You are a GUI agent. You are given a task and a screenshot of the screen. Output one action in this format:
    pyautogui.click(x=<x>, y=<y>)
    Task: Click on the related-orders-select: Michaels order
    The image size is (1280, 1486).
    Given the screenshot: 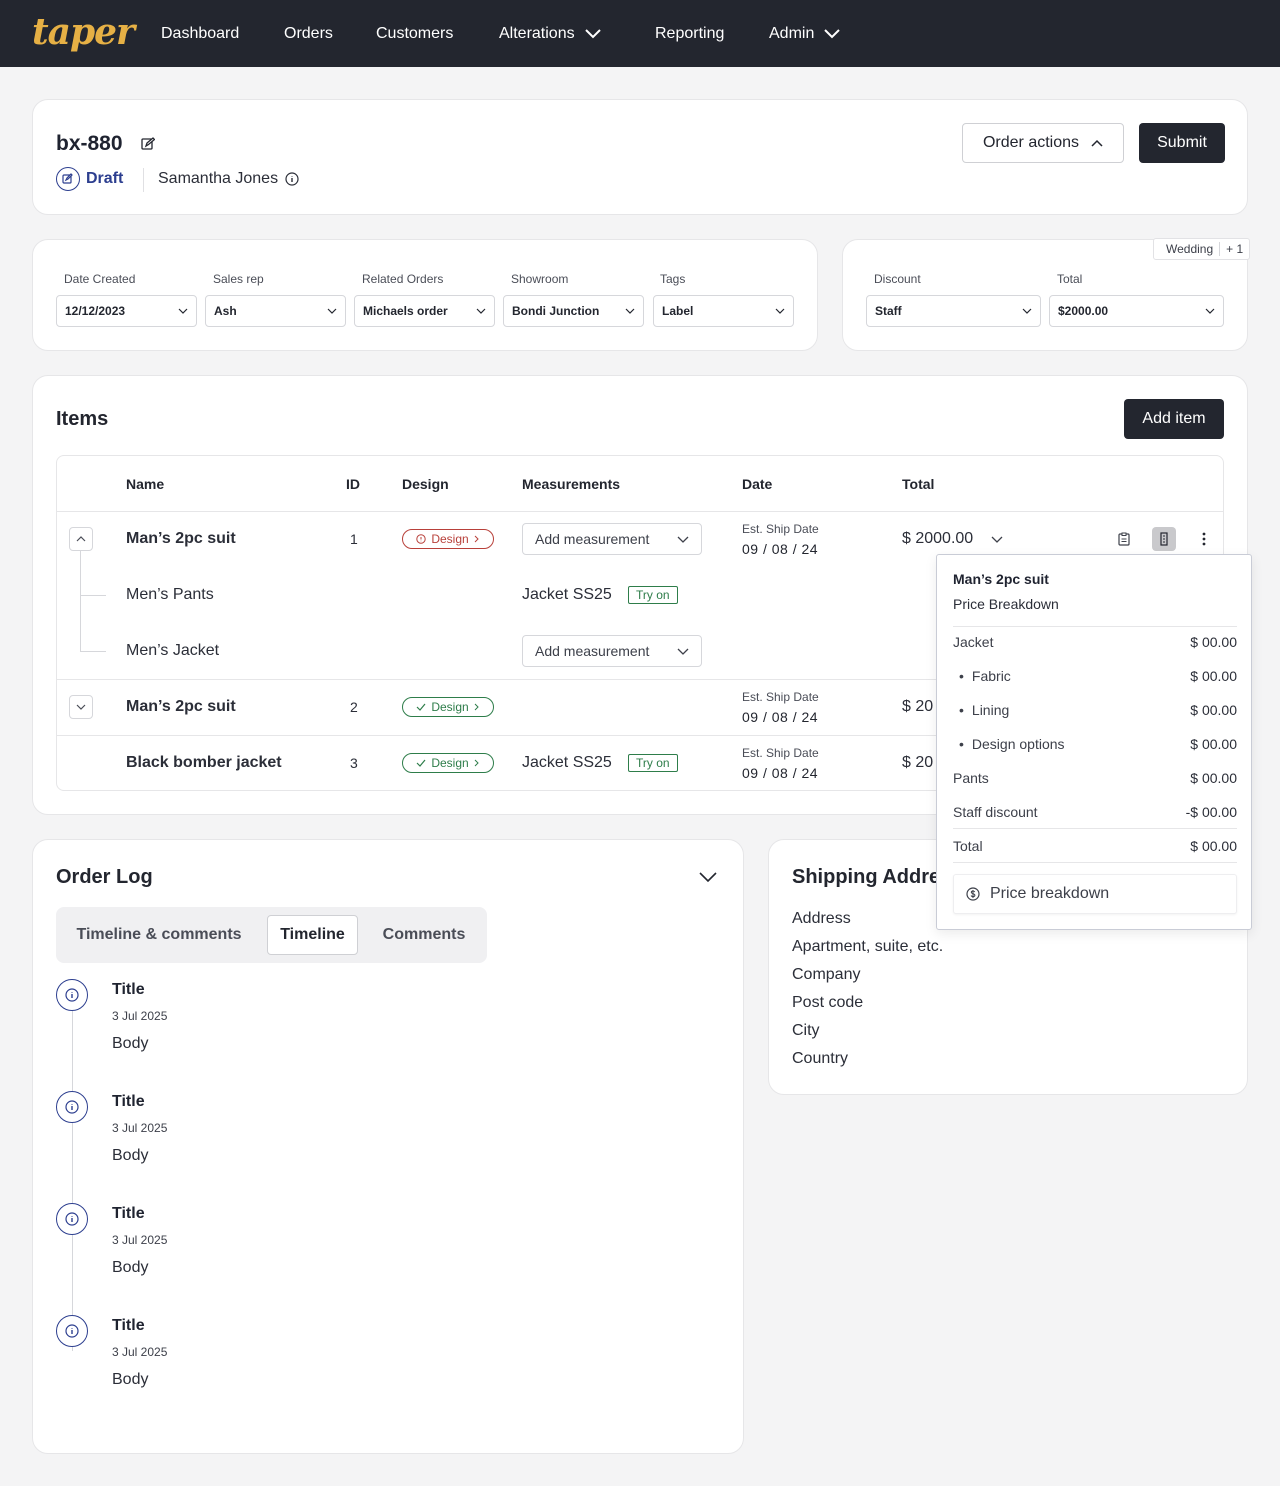 What is the action you would take?
    pyautogui.click(x=424, y=311)
    